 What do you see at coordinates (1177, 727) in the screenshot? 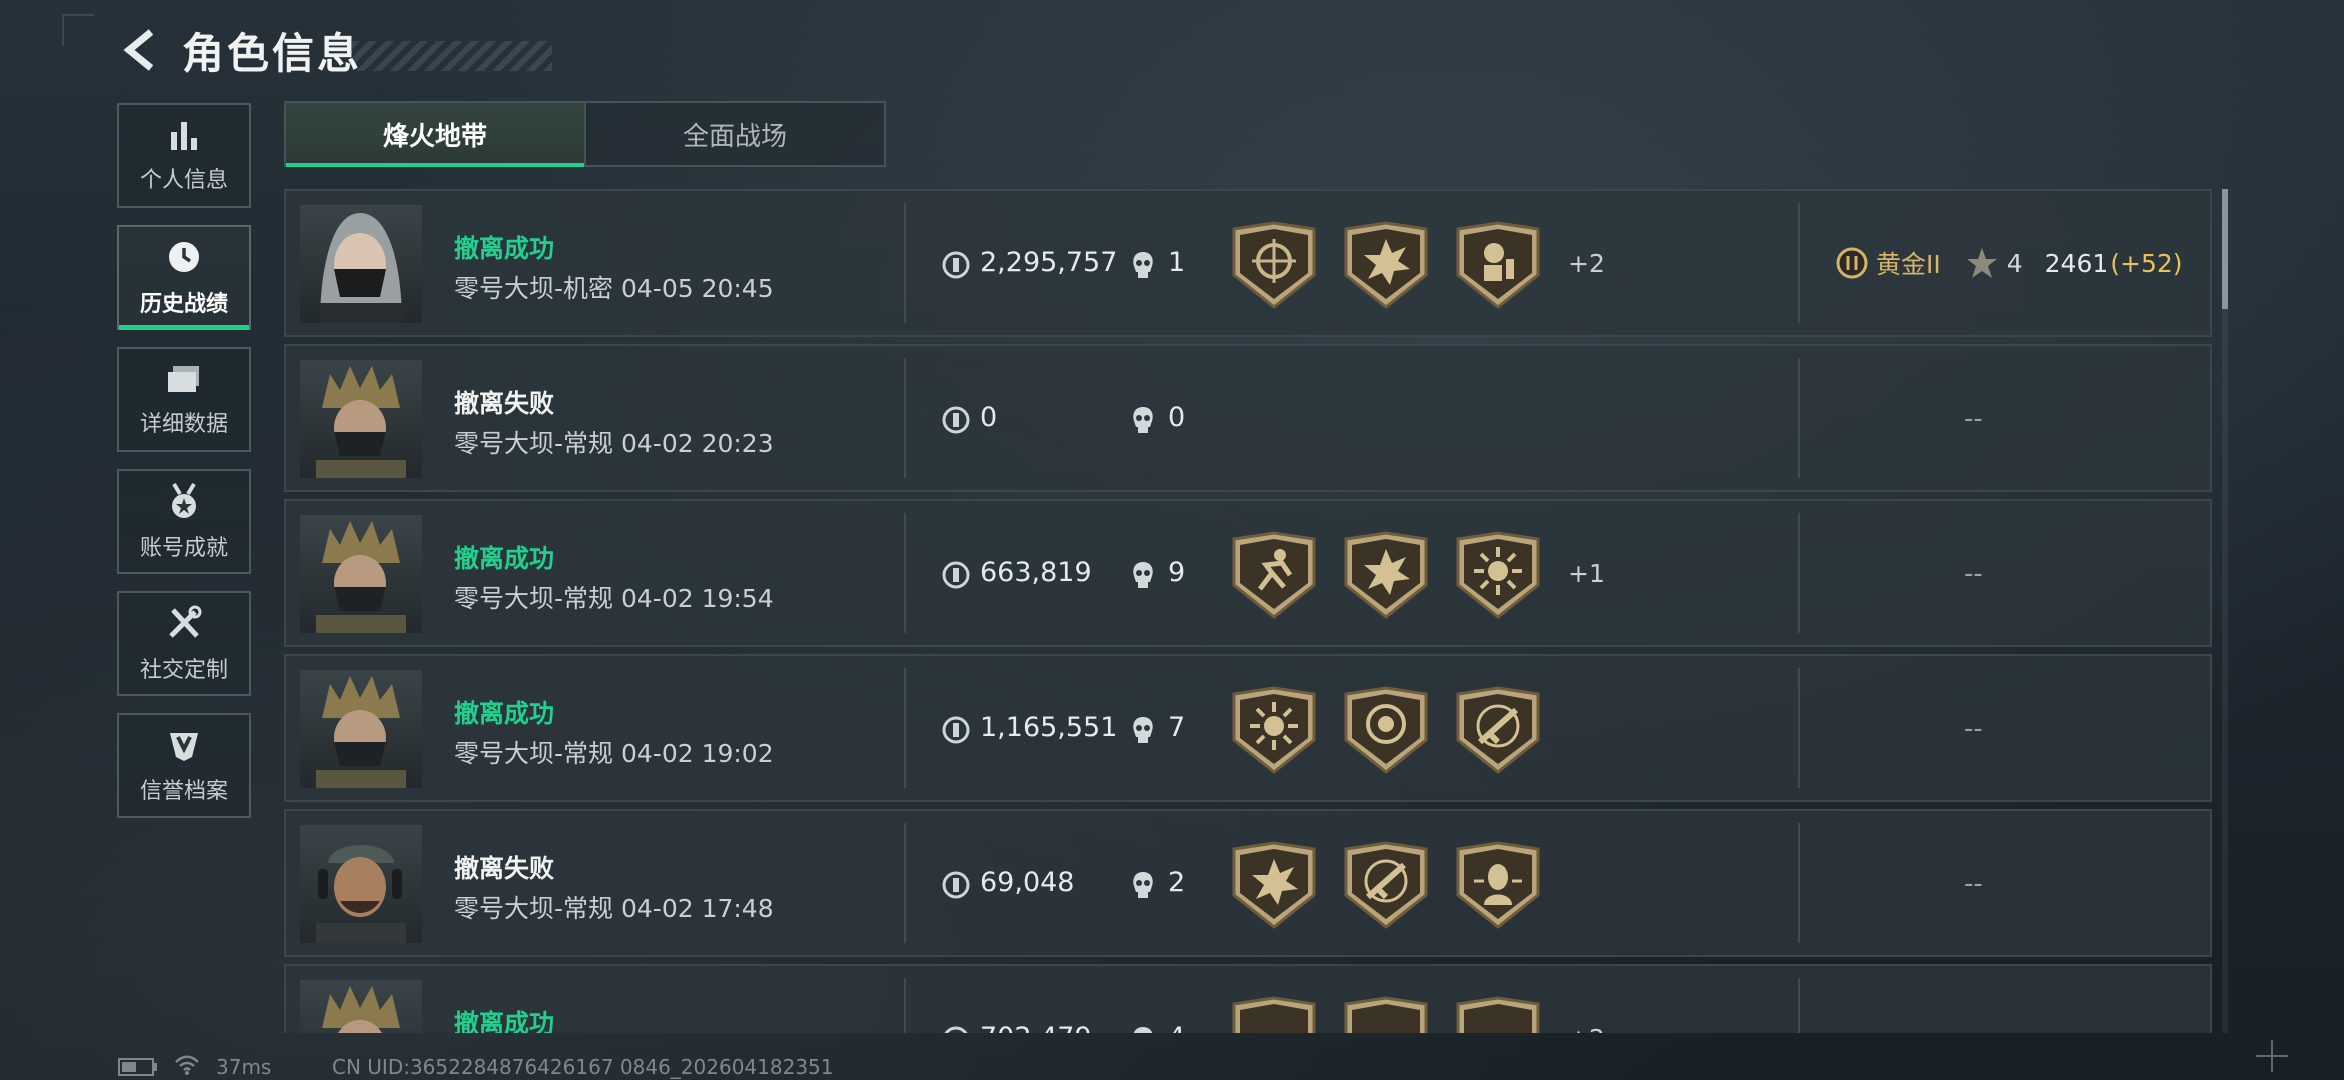
I see `kill-count: 7` at bounding box center [1177, 727].